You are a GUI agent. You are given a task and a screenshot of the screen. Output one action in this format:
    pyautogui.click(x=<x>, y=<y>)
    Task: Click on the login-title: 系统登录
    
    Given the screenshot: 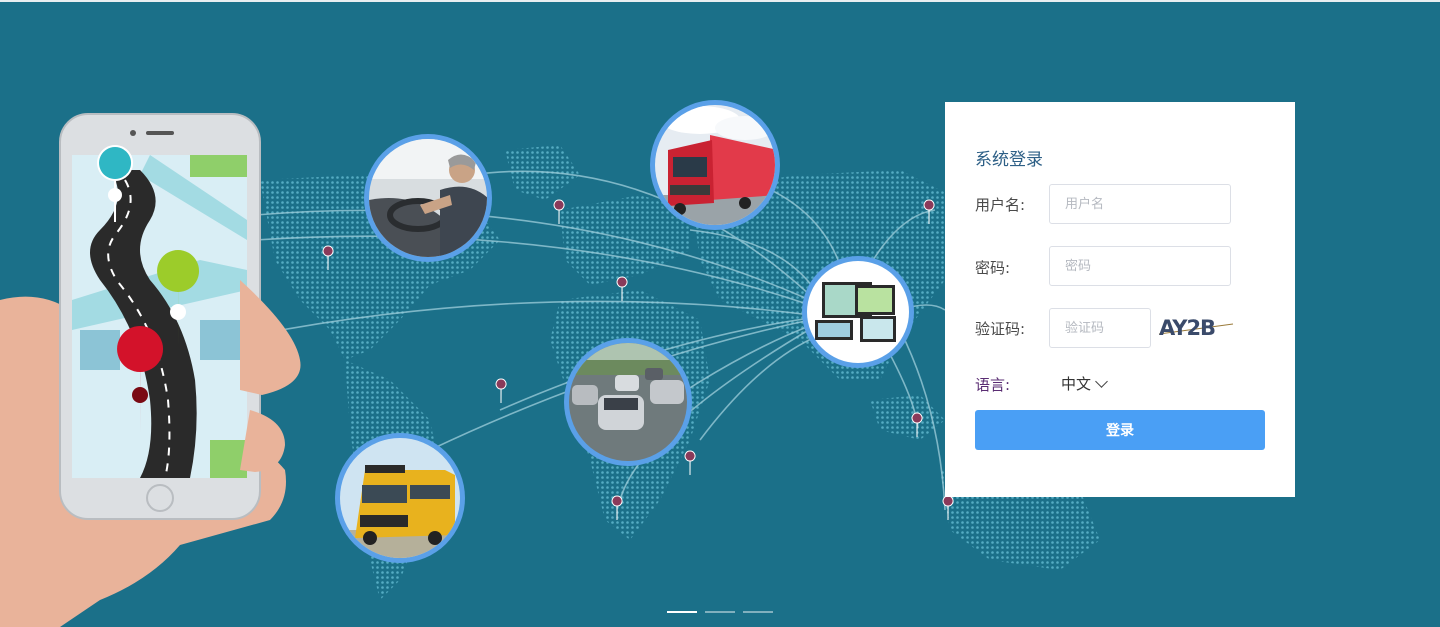 What is the action you would take?
    pyautogui.click(x=1009, y=160)
    